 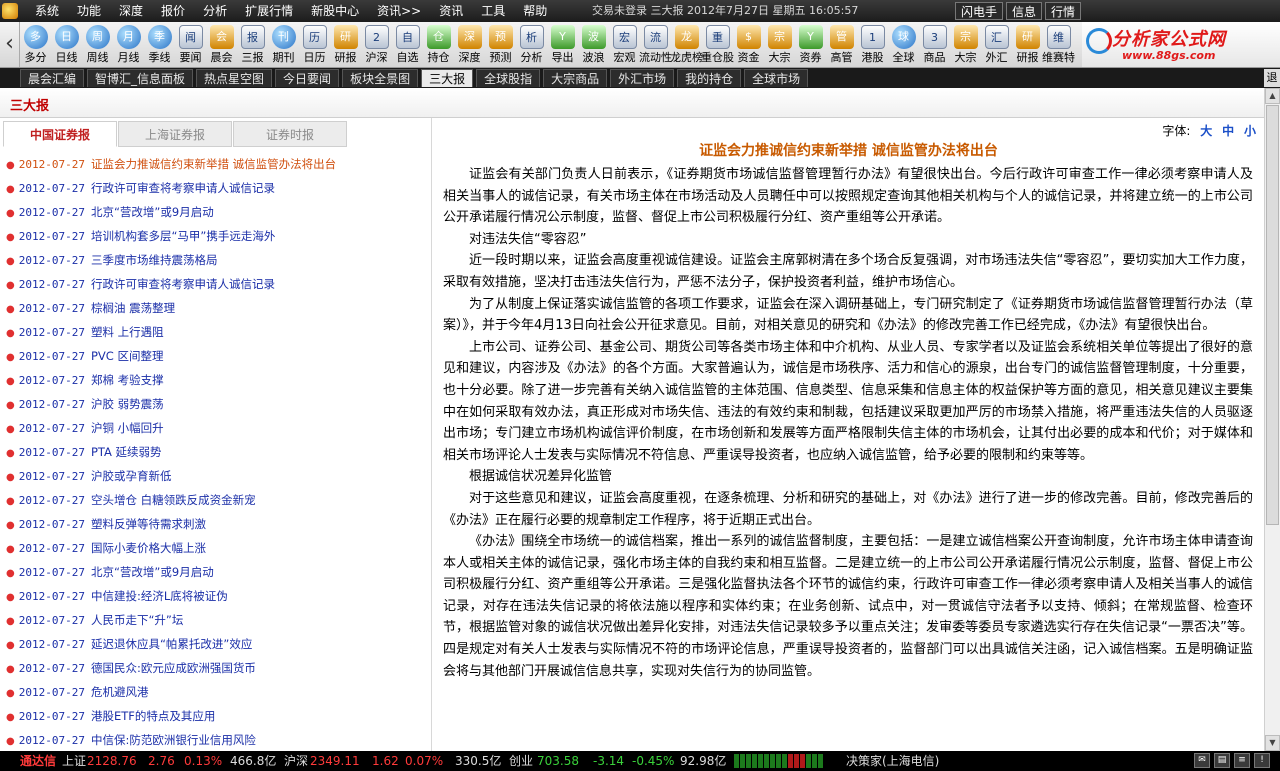 What do you see at coordinates (531, 44) in the screenshot?
I see `toolbar-button: 析分析` at bounding box center [531, 44].